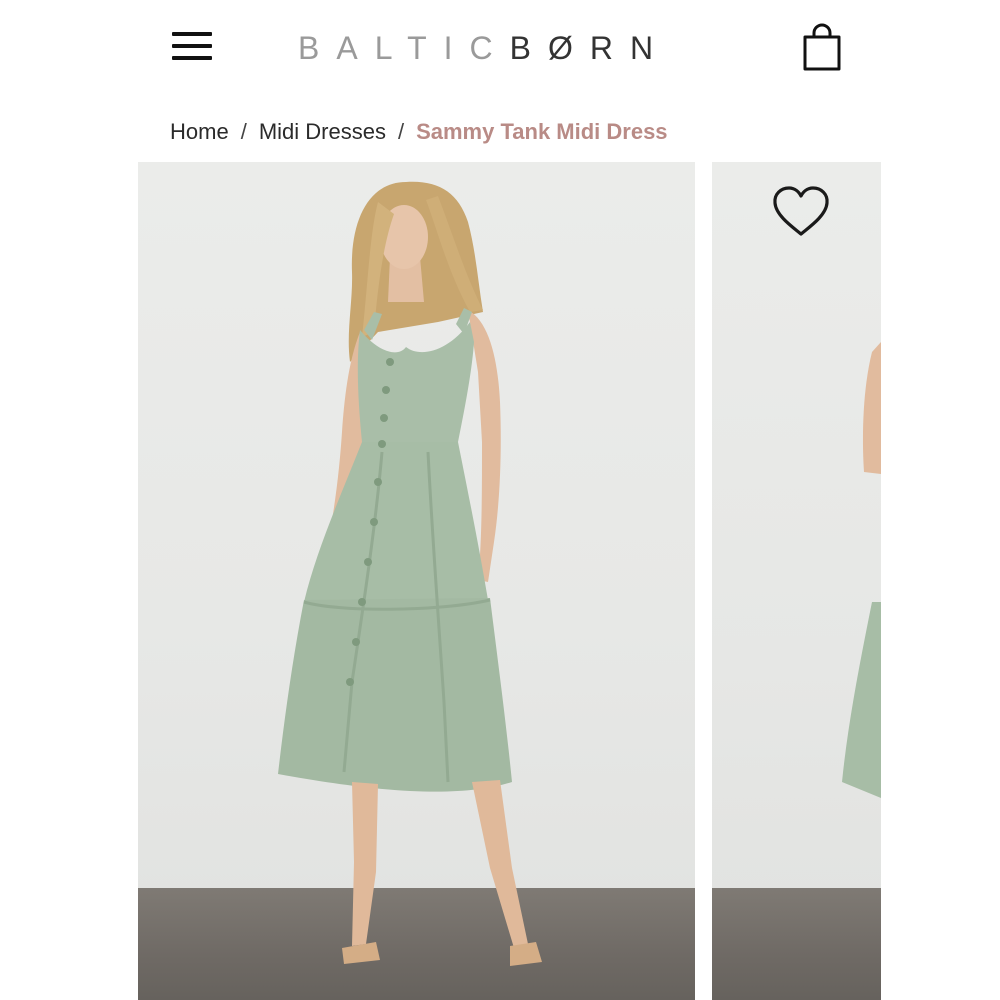  What do you see at coordinates (796, 581) in the screenshot?
I see `product-photo-secondary` at bounding box center [796, 581].